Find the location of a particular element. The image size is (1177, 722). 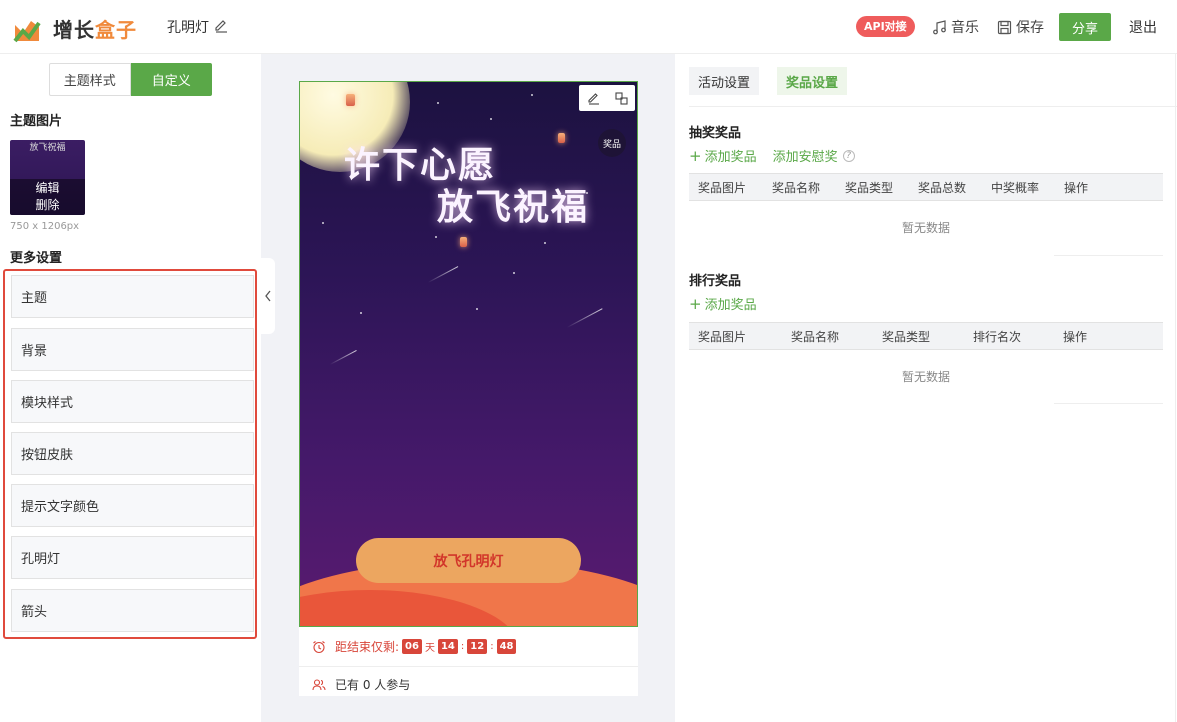

image-size-label: 750 x 1206px is located at coordinates (45, 226).